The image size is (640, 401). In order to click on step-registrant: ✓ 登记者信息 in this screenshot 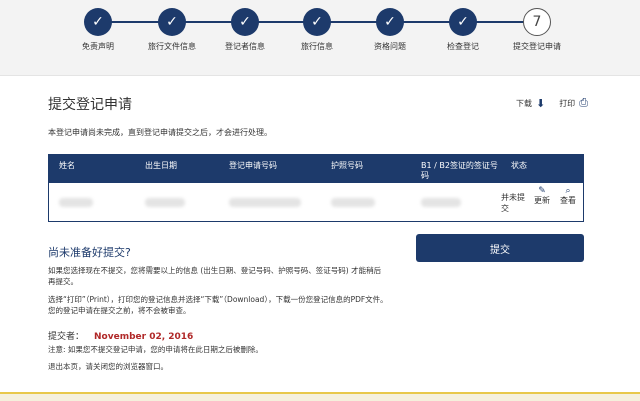, I will do `click(245, 30)`.